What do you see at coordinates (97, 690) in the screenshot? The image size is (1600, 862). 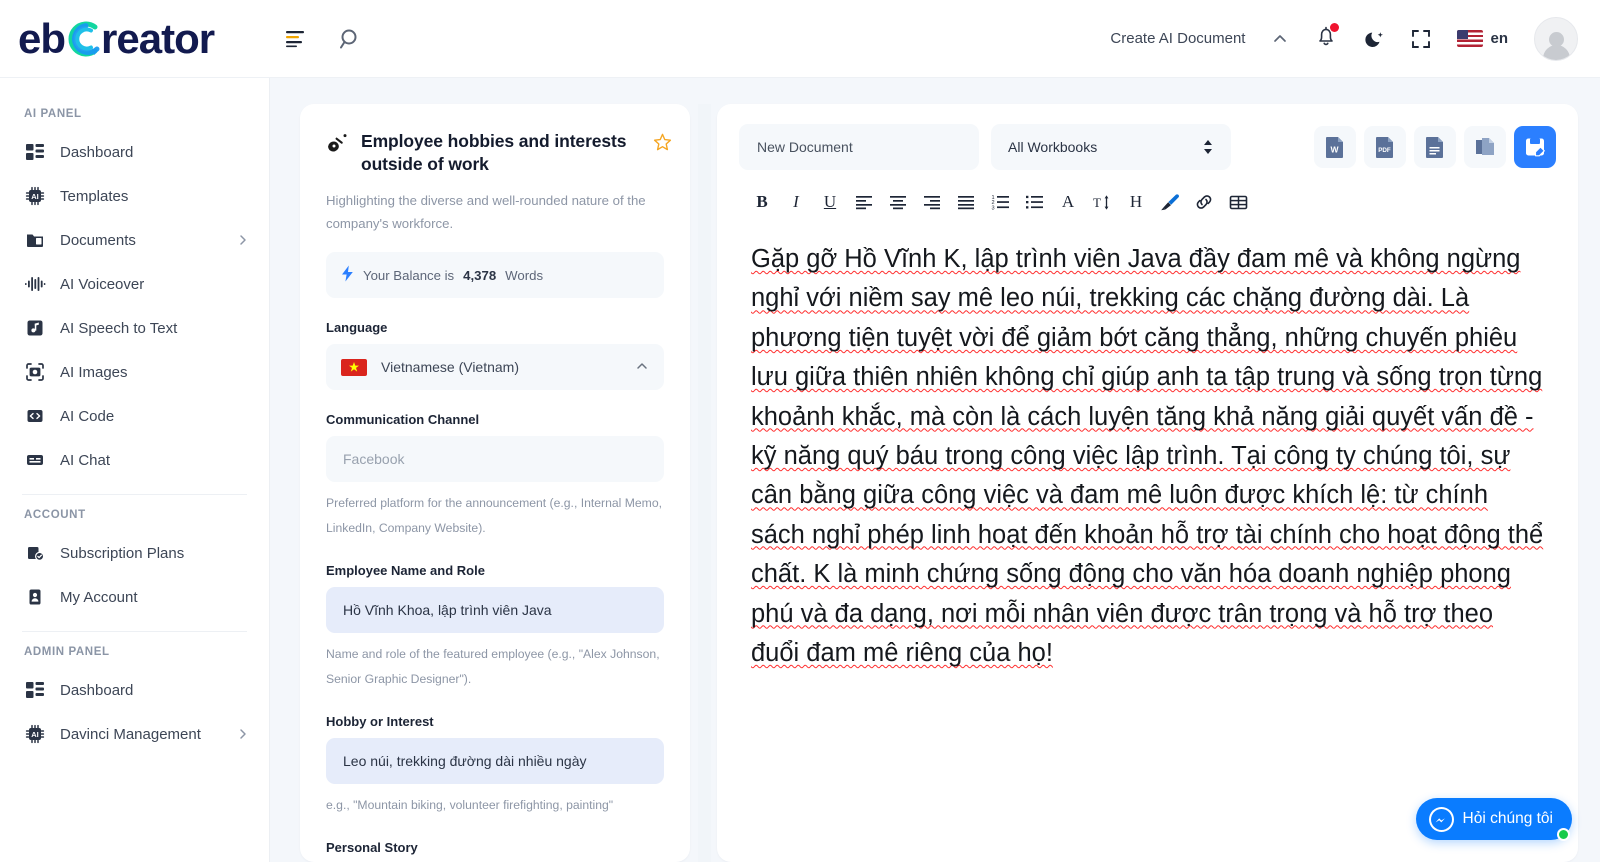 I see `sidebar-item-label: Dashboard` at bounding box center [97, 690].